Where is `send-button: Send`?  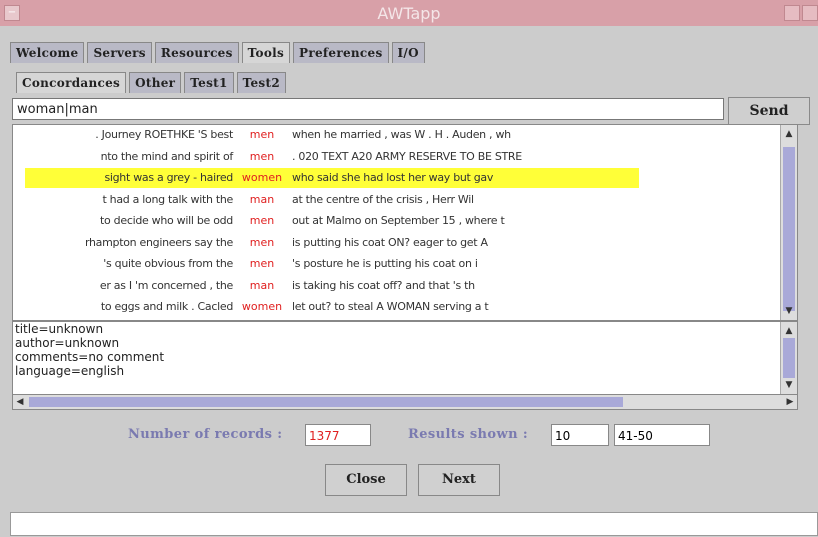
send-button: Send is located at coordinates (769, 111).